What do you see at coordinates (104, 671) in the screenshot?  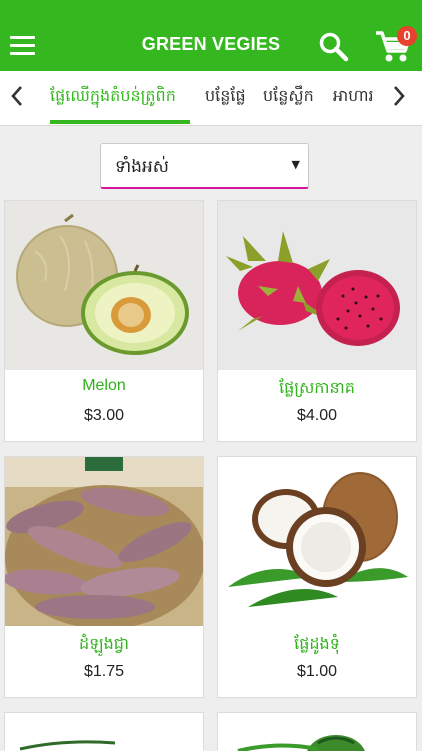 I see `product-price: $1.75` at bounding box center [104, 671].